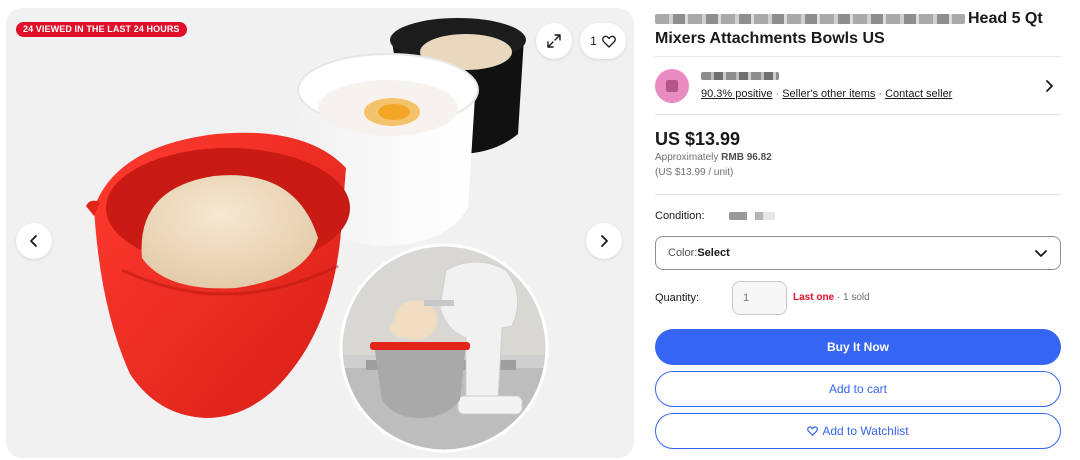 This screenshot has width=1080, height=460. I want to click on next-image-button, so click(604, 241).